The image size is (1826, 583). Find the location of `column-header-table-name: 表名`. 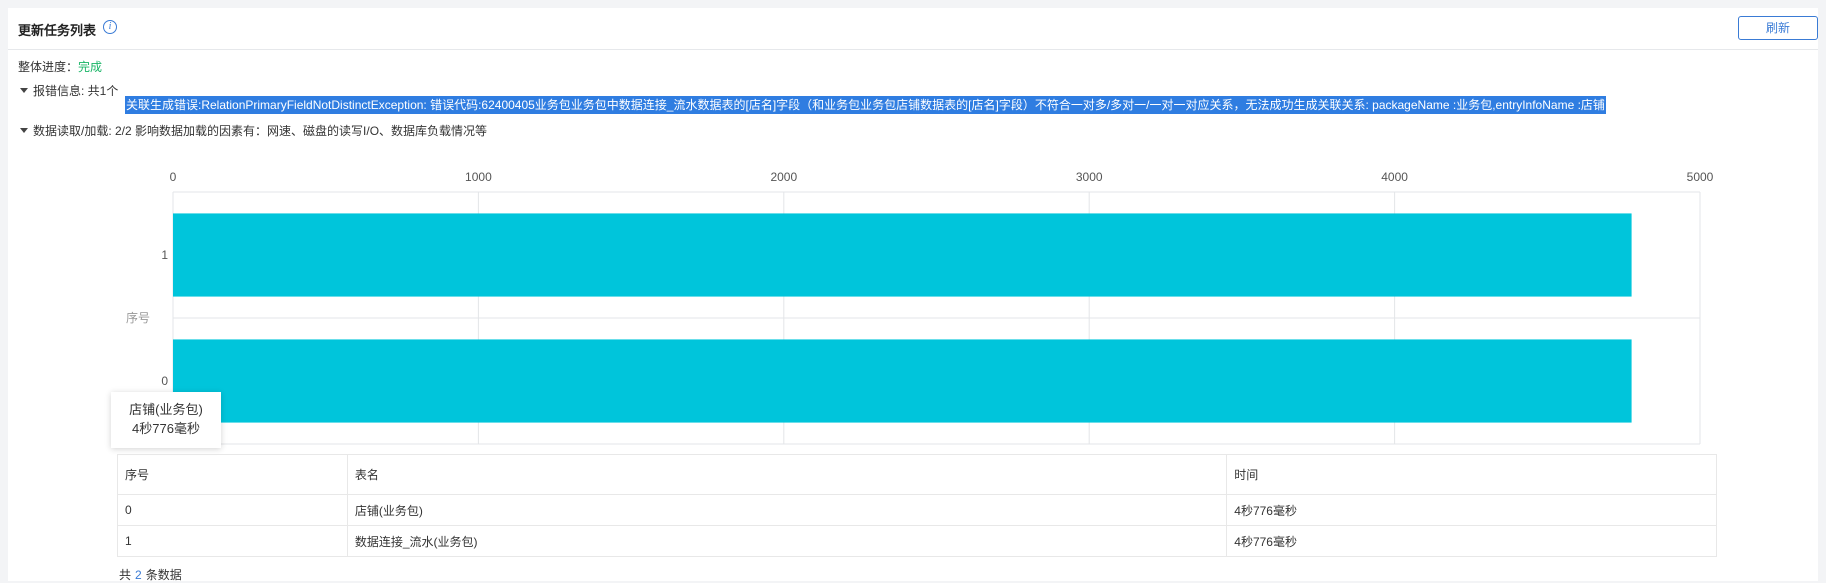

column-header-table-name: 表名 is located at coordinates (787, 474).